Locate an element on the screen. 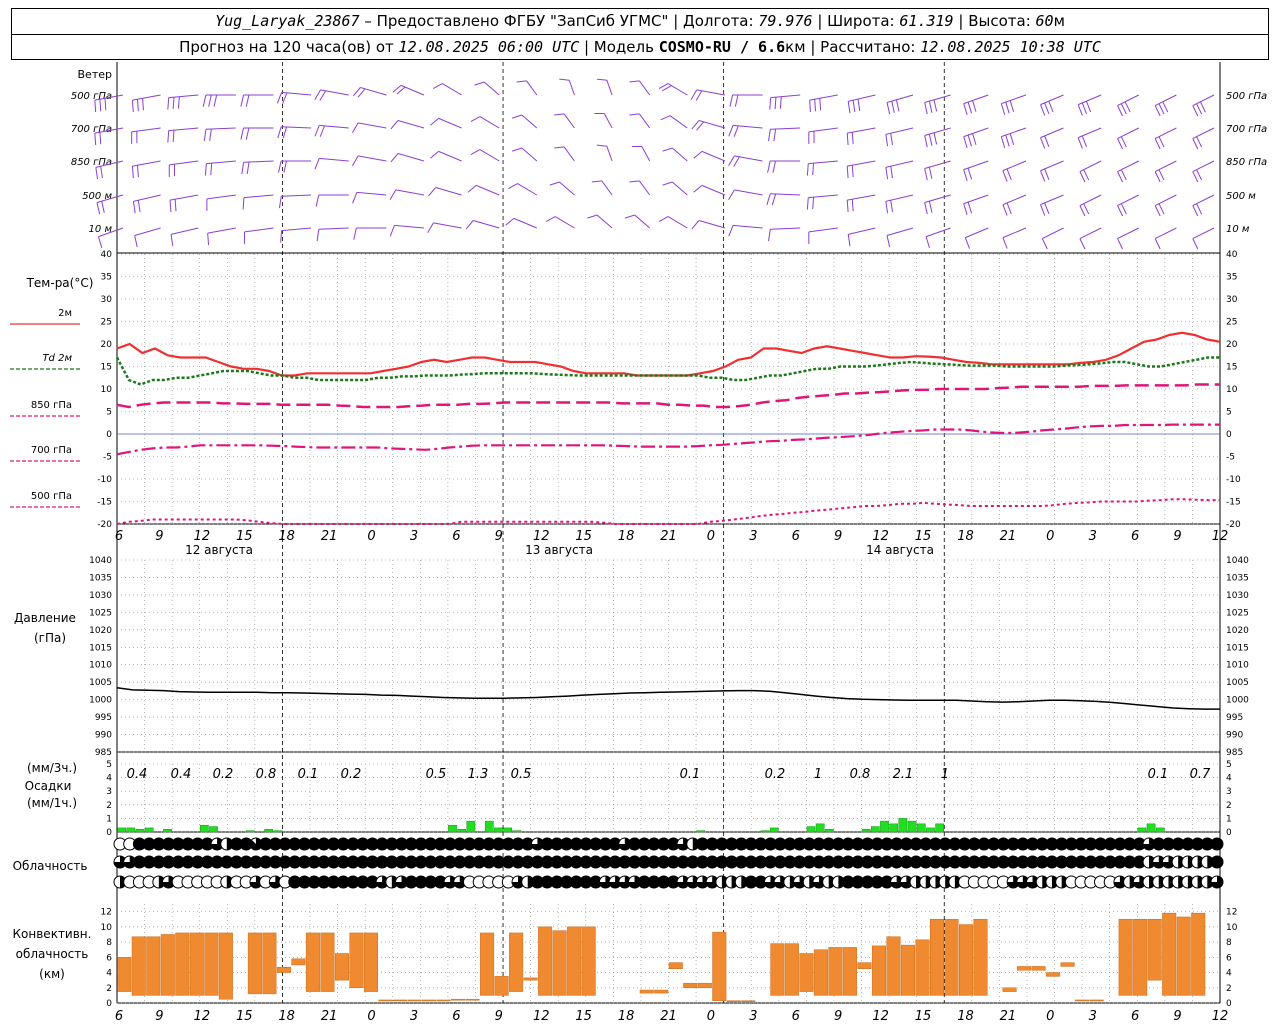 Image resolution: width=1280 pixels, height=1024 pixels. temp-tick-right: 40 is located at coordinates (1232, 255).